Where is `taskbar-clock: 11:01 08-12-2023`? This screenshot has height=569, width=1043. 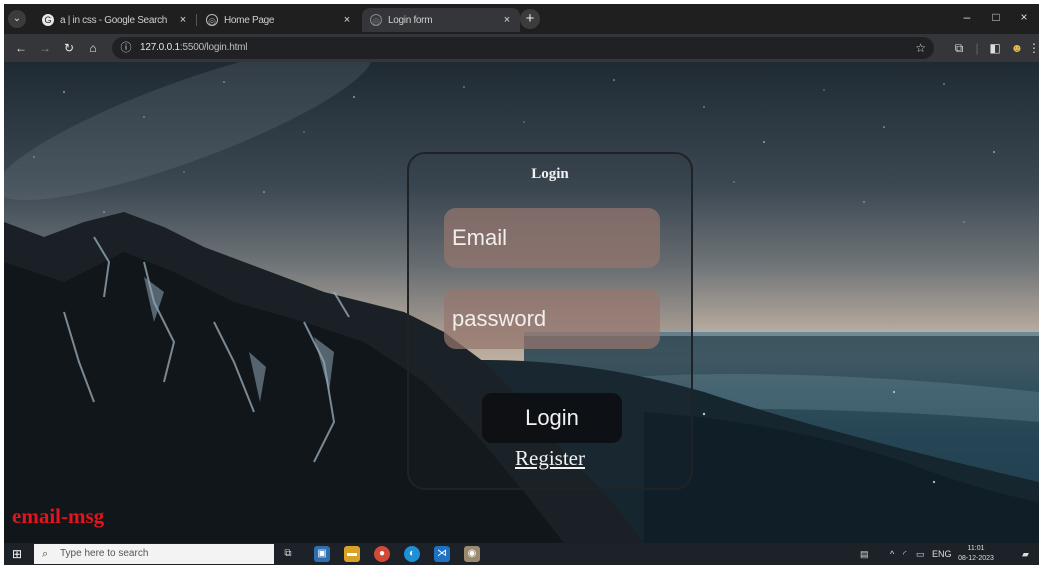 taskbar-clock: 11:01 08-12-2023 is located at coordinates (976, 554).